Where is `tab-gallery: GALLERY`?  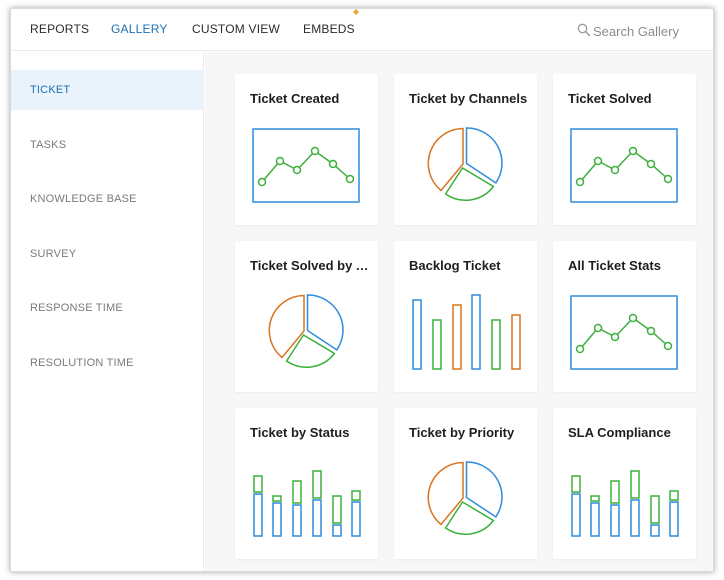
tab-gallery: GALLERY is located at coordinates (139, 29).